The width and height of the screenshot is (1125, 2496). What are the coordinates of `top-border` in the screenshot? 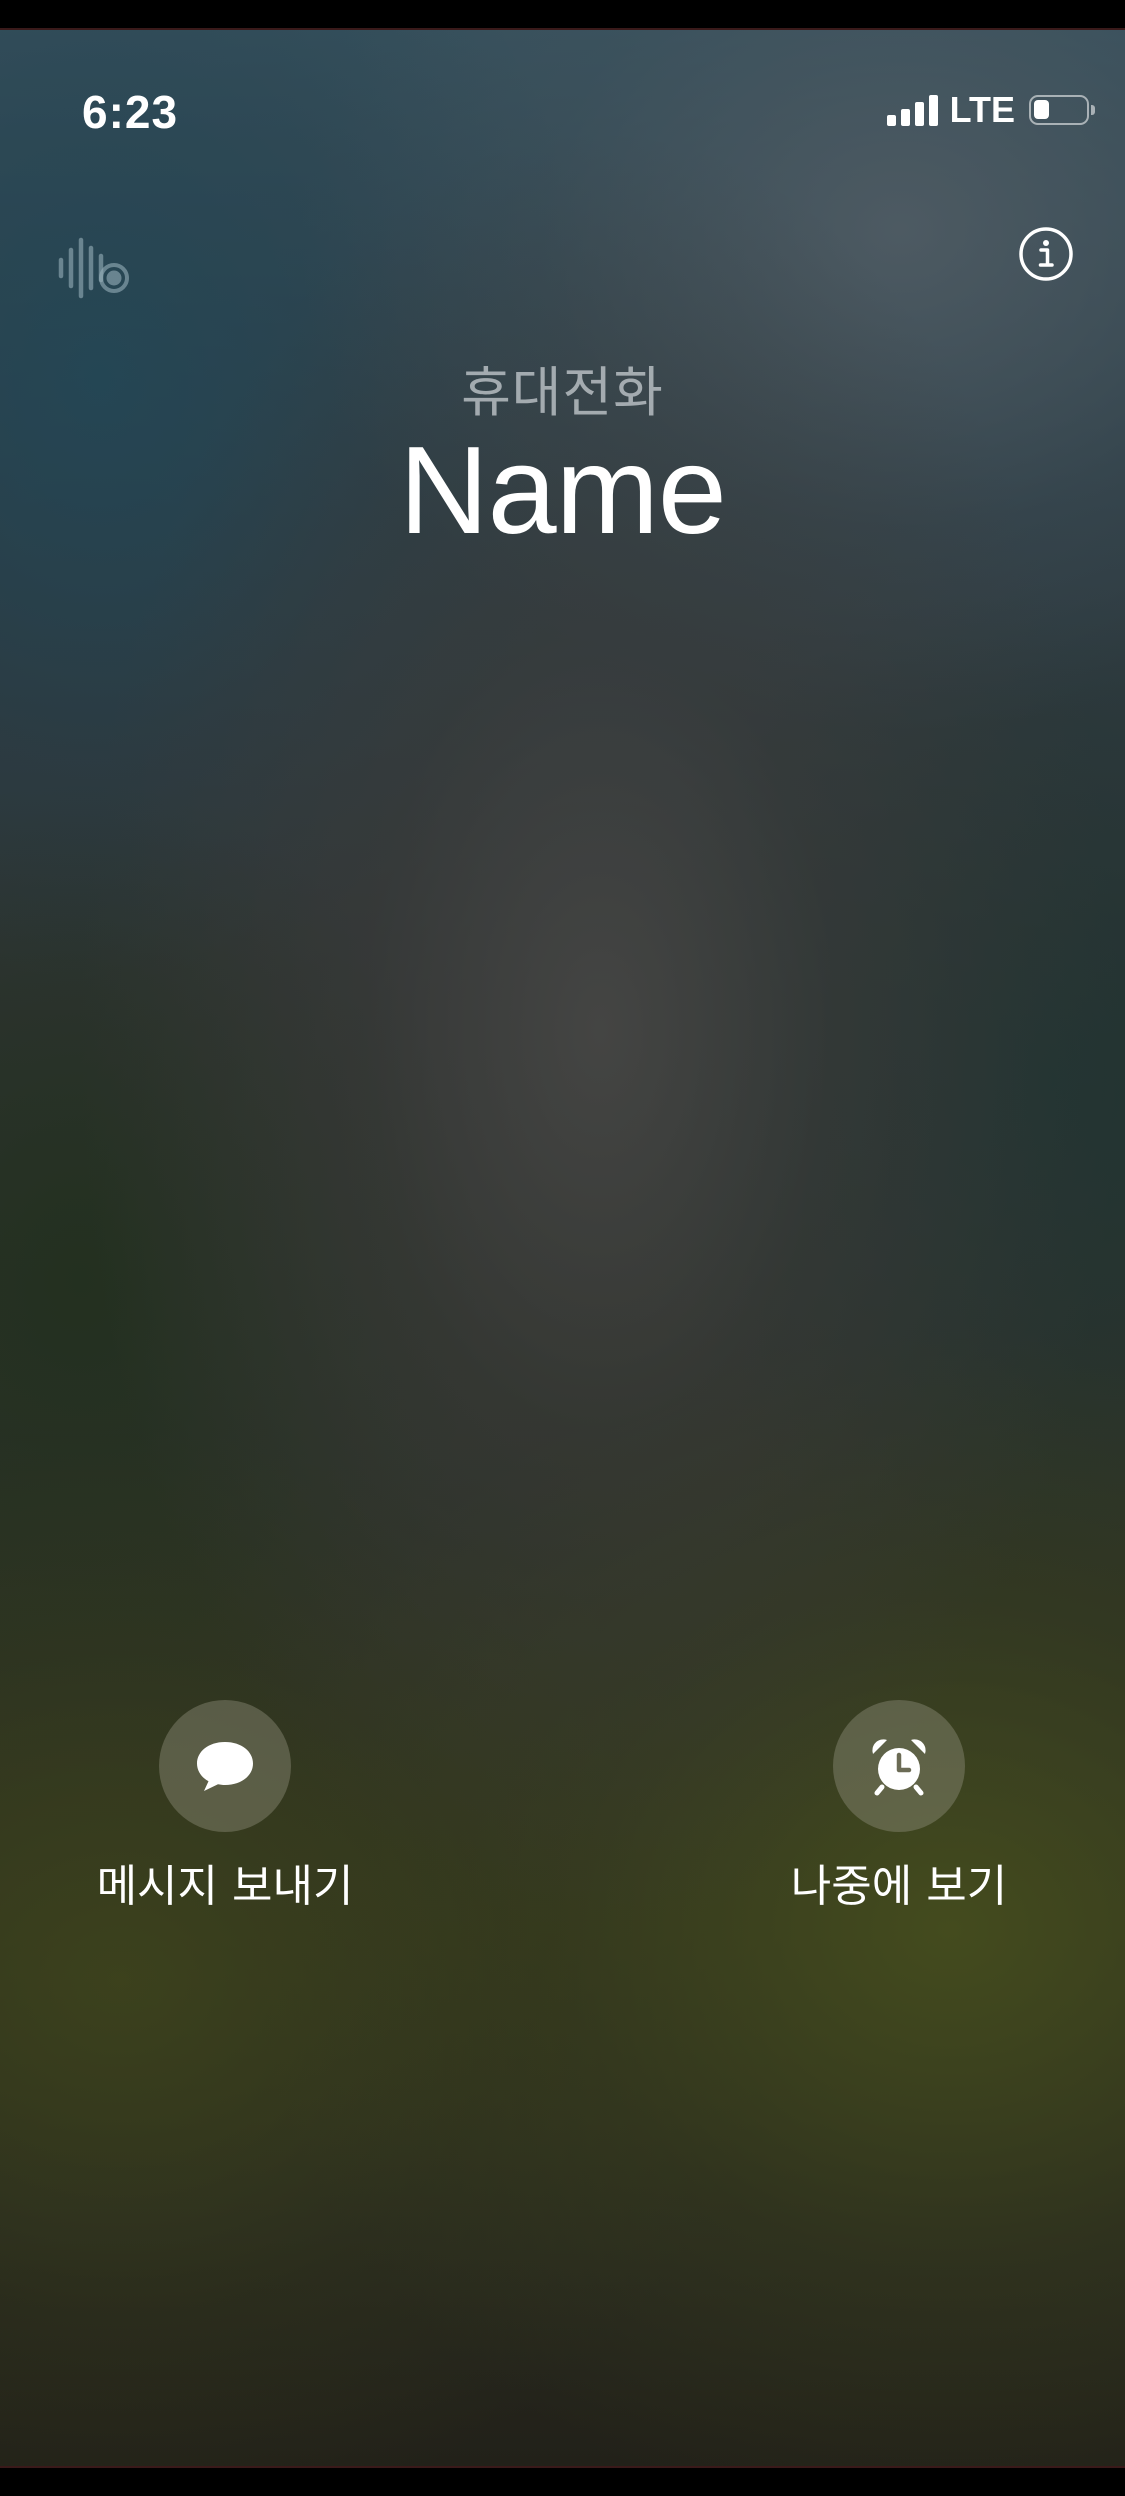 It's located at (562, 15).